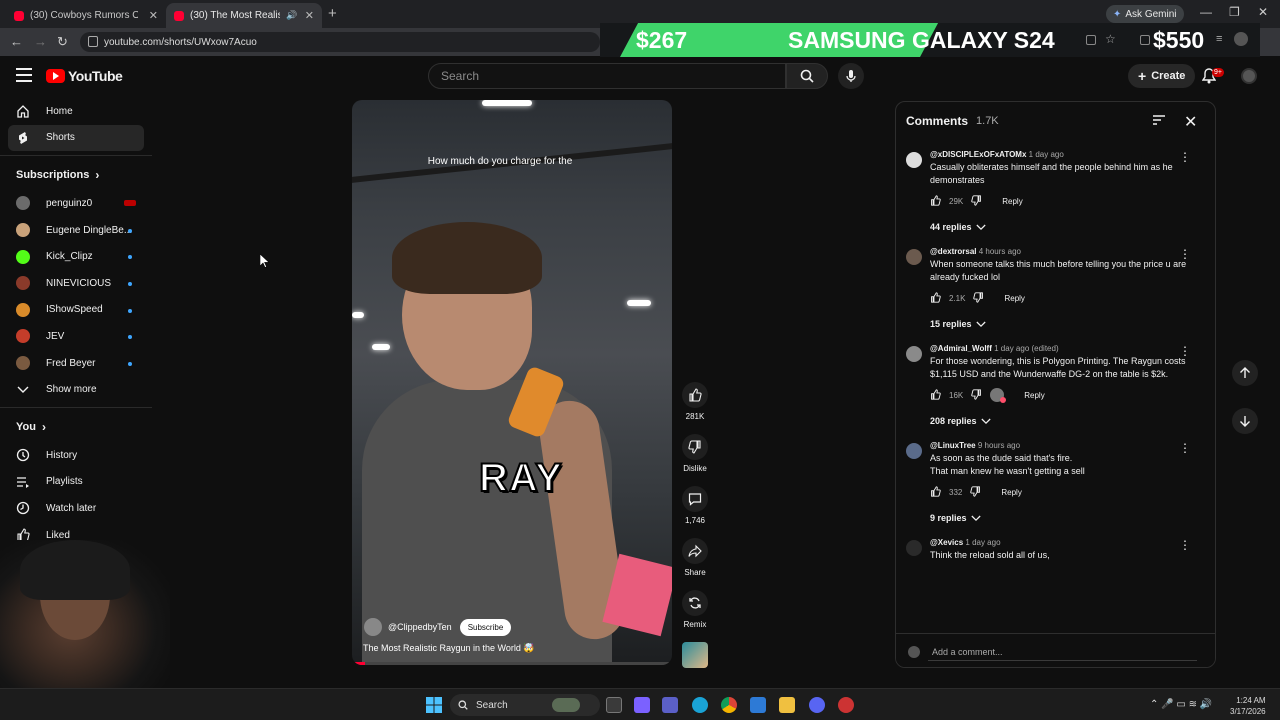  I want to click on chrome-icon, so click(729, 705).